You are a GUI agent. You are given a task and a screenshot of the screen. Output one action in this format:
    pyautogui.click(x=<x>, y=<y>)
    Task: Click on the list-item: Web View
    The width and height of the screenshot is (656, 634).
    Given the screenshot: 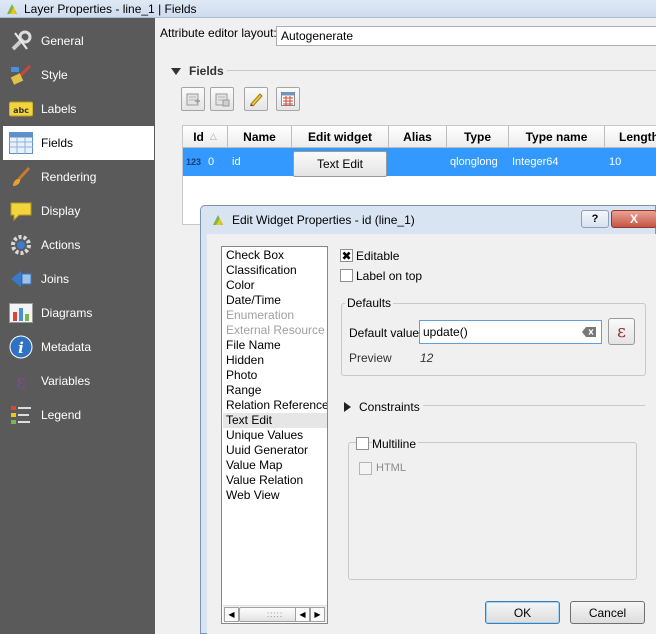 What is the action you would take?
    pyautogui.click(x=253, y=495)
    